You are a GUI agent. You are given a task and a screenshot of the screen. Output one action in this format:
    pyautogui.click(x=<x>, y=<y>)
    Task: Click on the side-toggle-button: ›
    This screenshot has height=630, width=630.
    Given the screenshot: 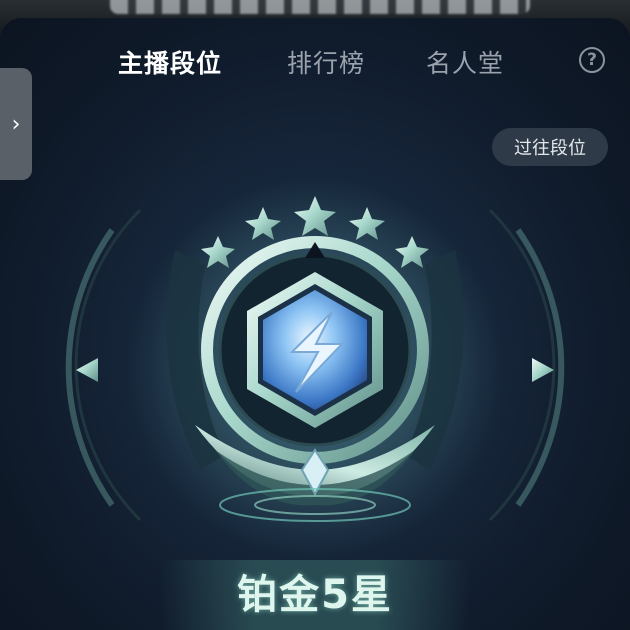 What is the action you would take?
    pyautogui.click(x=16, y=124)
    